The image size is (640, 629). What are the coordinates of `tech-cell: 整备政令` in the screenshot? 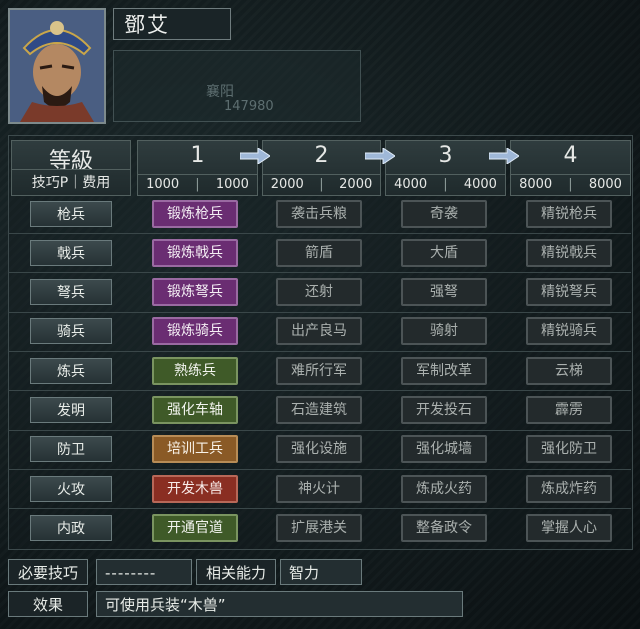 It's located at (444, 528).